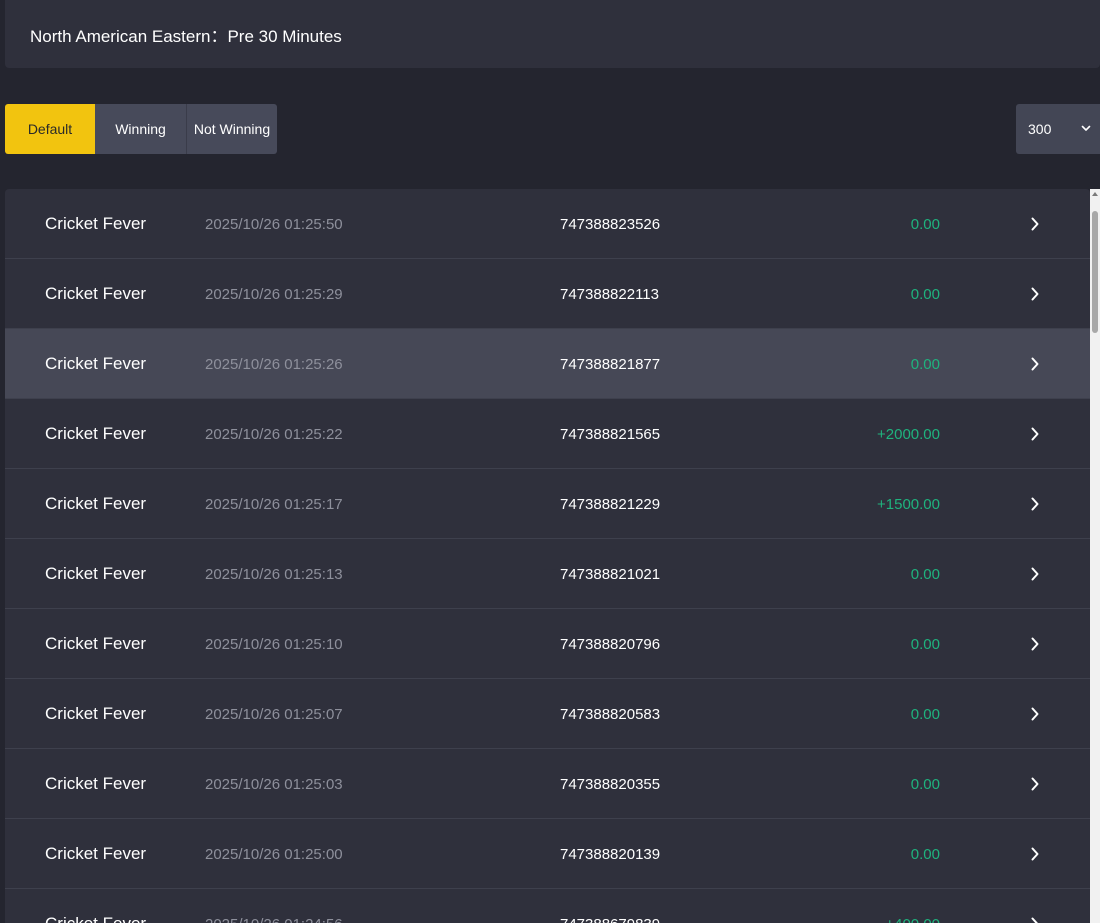 The width and height of the screenshot is (1100, 923). I want to click on win-amount: +400.00, so click(872, 906).